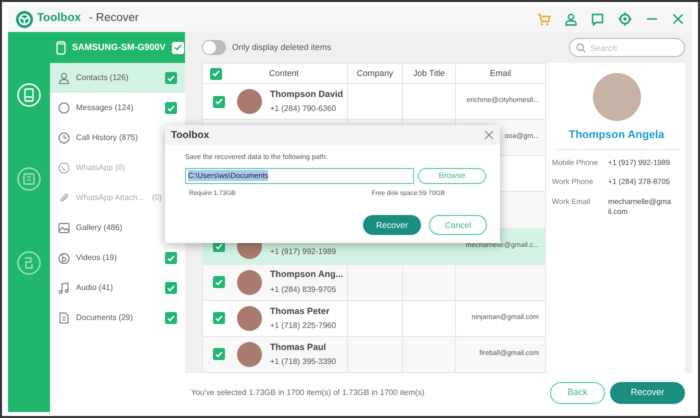 The width and height of the screenshot is (700, 418). I want to click on contact-phone: +1 (284) 839-9705, so click(304, 290).